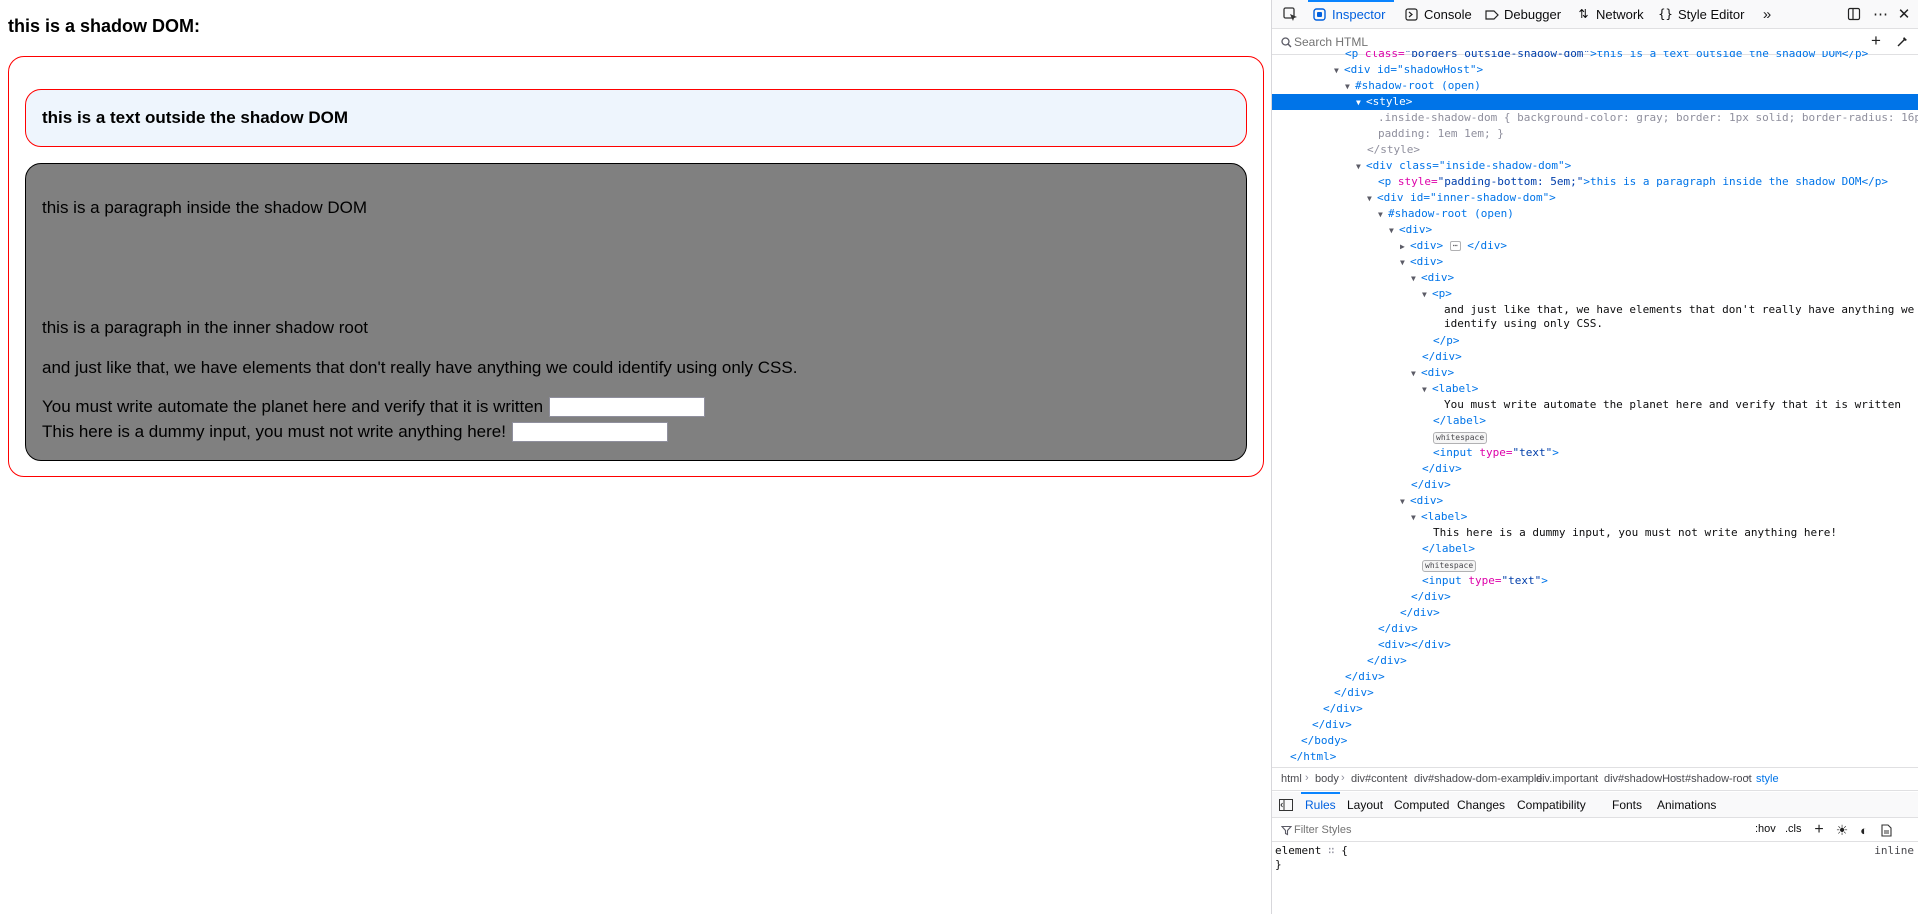 This screenshot has height=914, width=1918. What do you see at coordinates (1767, 779) in the screenshot?
I see `breadcrumb-item-current: style` at bounding box center [1767, 779].